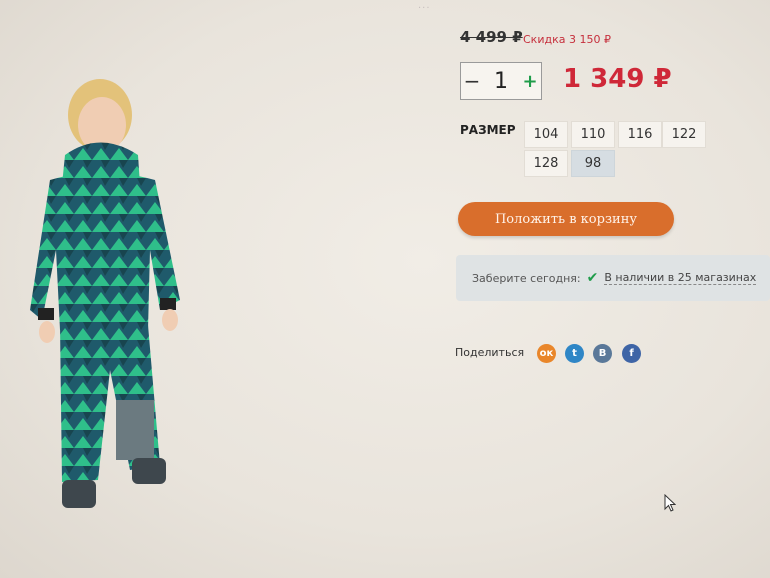 Image resolution: width=770 pixels, height=578 pixels. Describe the element at coordinates (491, 37) in the screenshot. I see `old-price: 4 499 ₽` at that location.